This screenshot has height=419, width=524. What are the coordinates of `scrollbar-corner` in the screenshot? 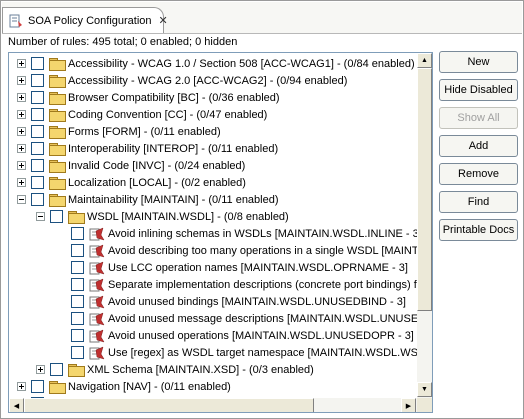 It's located at (424, 405).